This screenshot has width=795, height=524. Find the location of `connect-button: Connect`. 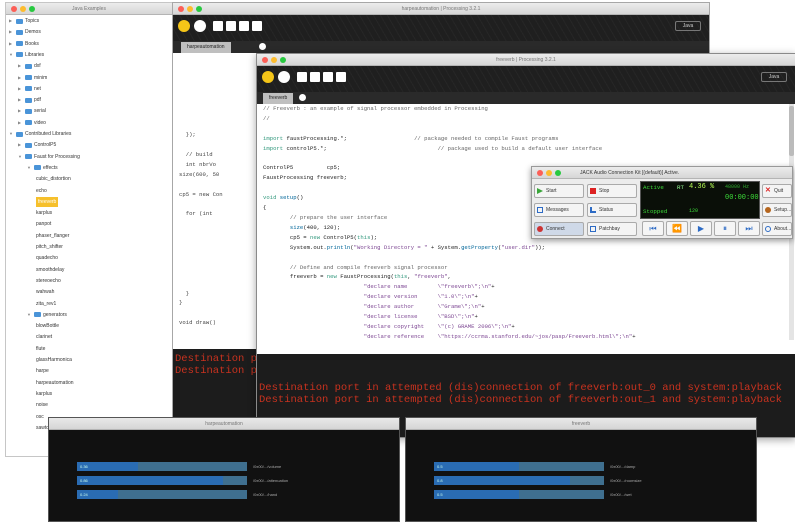

connect-button: Connect is located at coordinates (559, 229).